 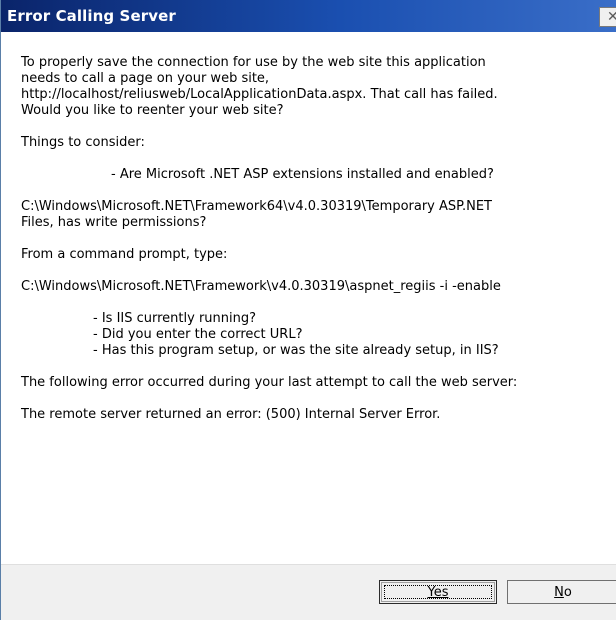 I want to click on yes-button: Yes, so click(x=438, y=592).